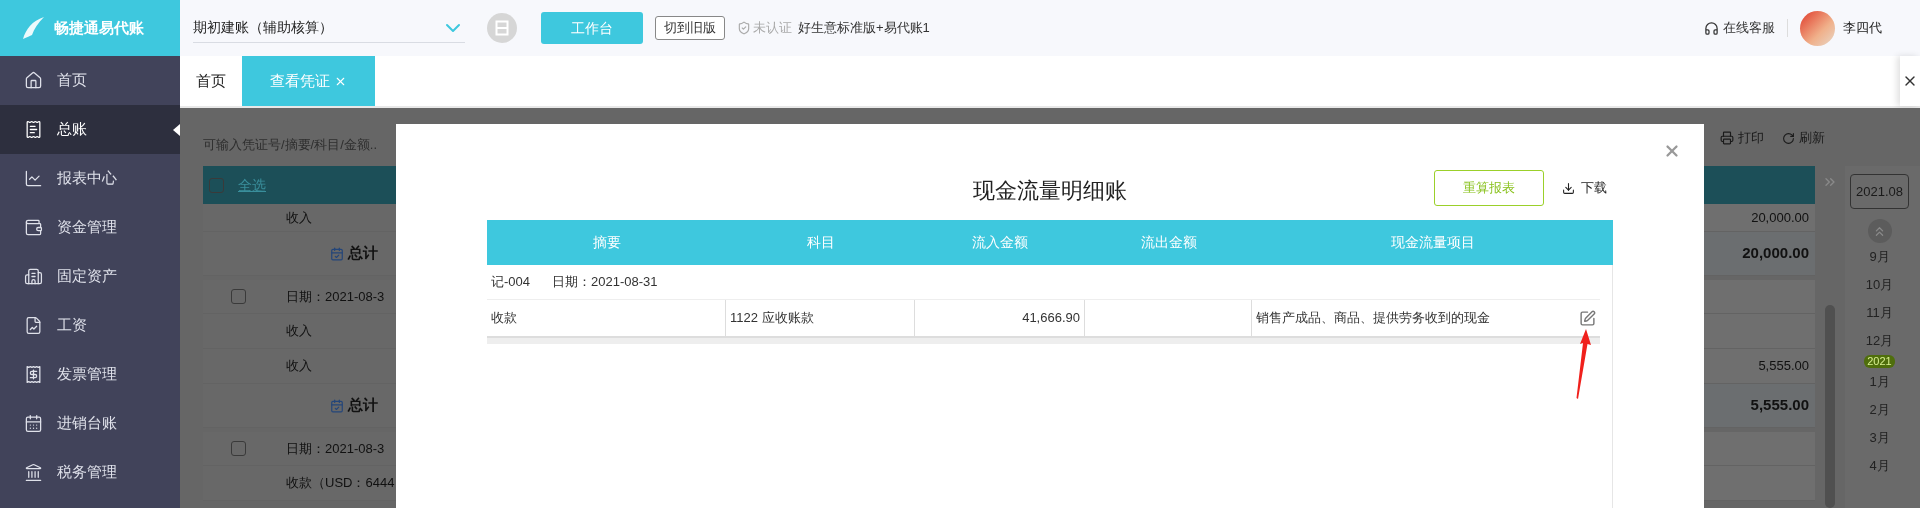  Describe the element at coordinates (308, 81) in the screenshot. I see `tab: 查看凭证` at that location.